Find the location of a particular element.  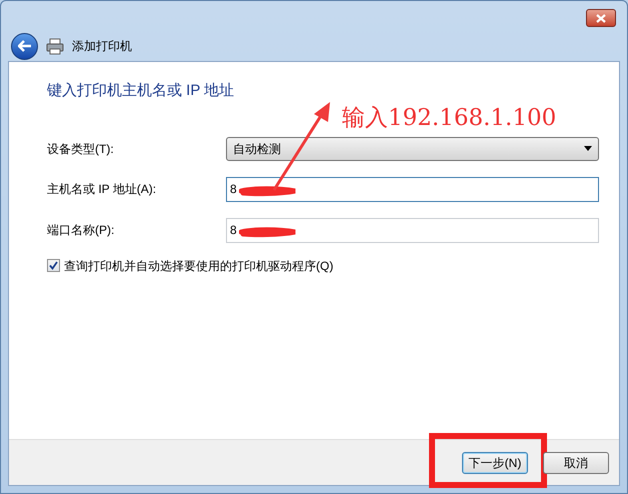

left-arrow-icon is located at coordinates (25, 46).